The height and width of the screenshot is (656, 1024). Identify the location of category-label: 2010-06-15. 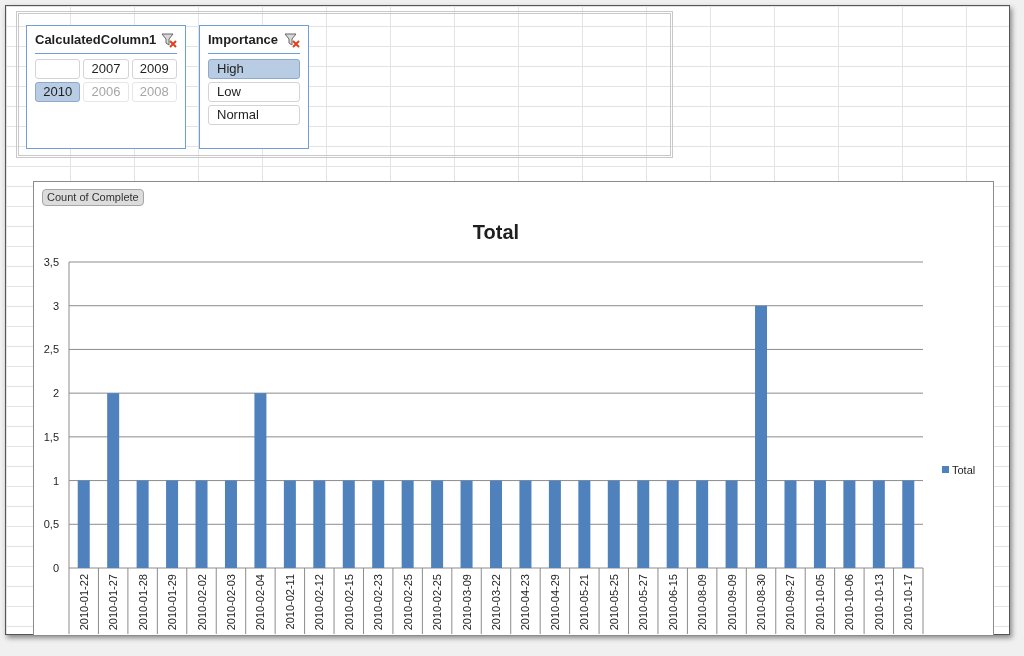
(672, 602).